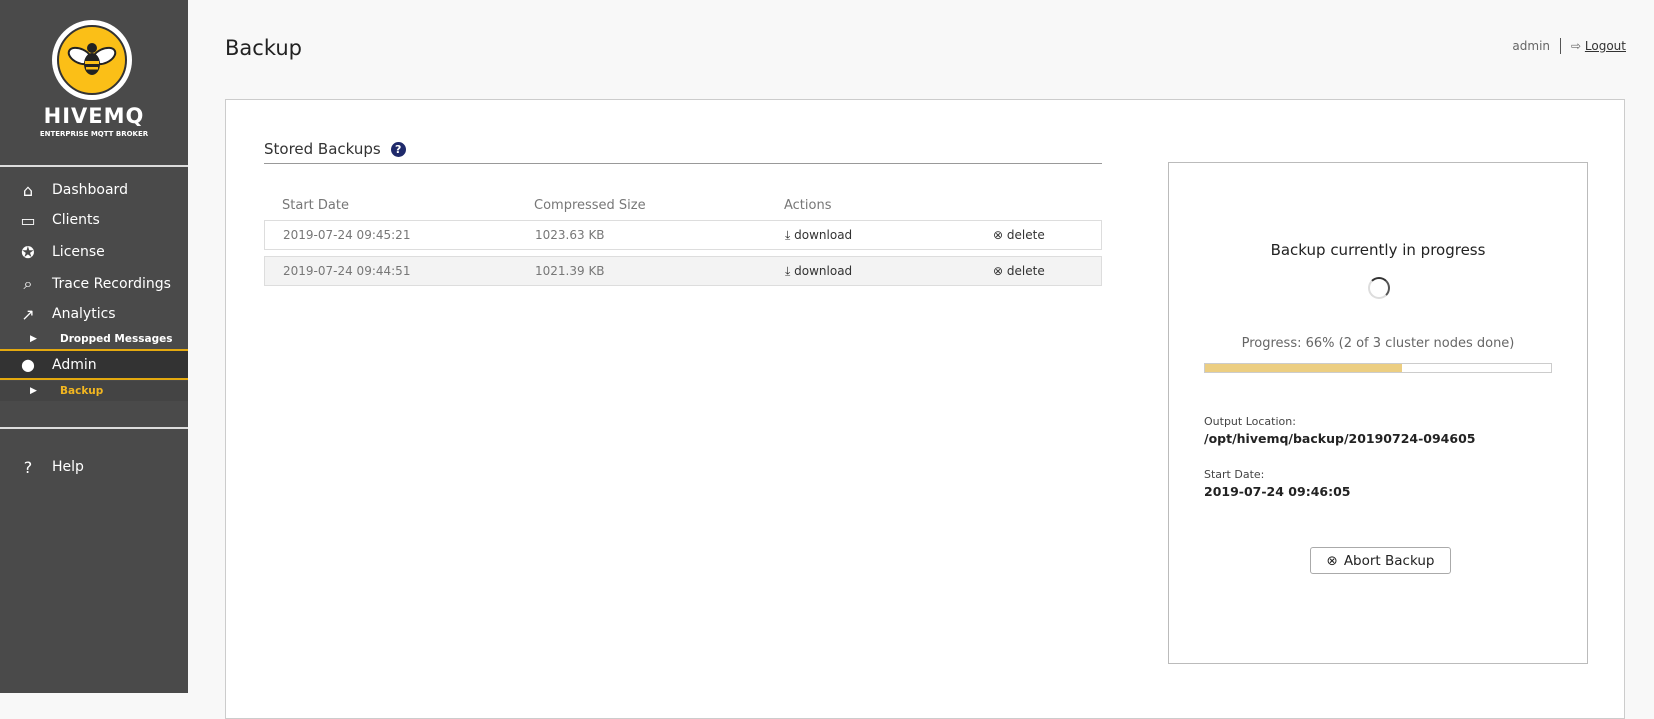 The height and width of the screenshot is (719, 1654). What do you see at coordinates (1234, 474) in the screenshot?
I see `start-date-label: Start Date:` at bounding box center [1234, 474].